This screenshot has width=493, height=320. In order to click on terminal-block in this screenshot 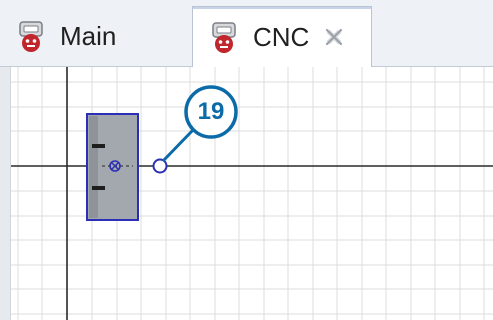, I will do `click(112, 167)`.